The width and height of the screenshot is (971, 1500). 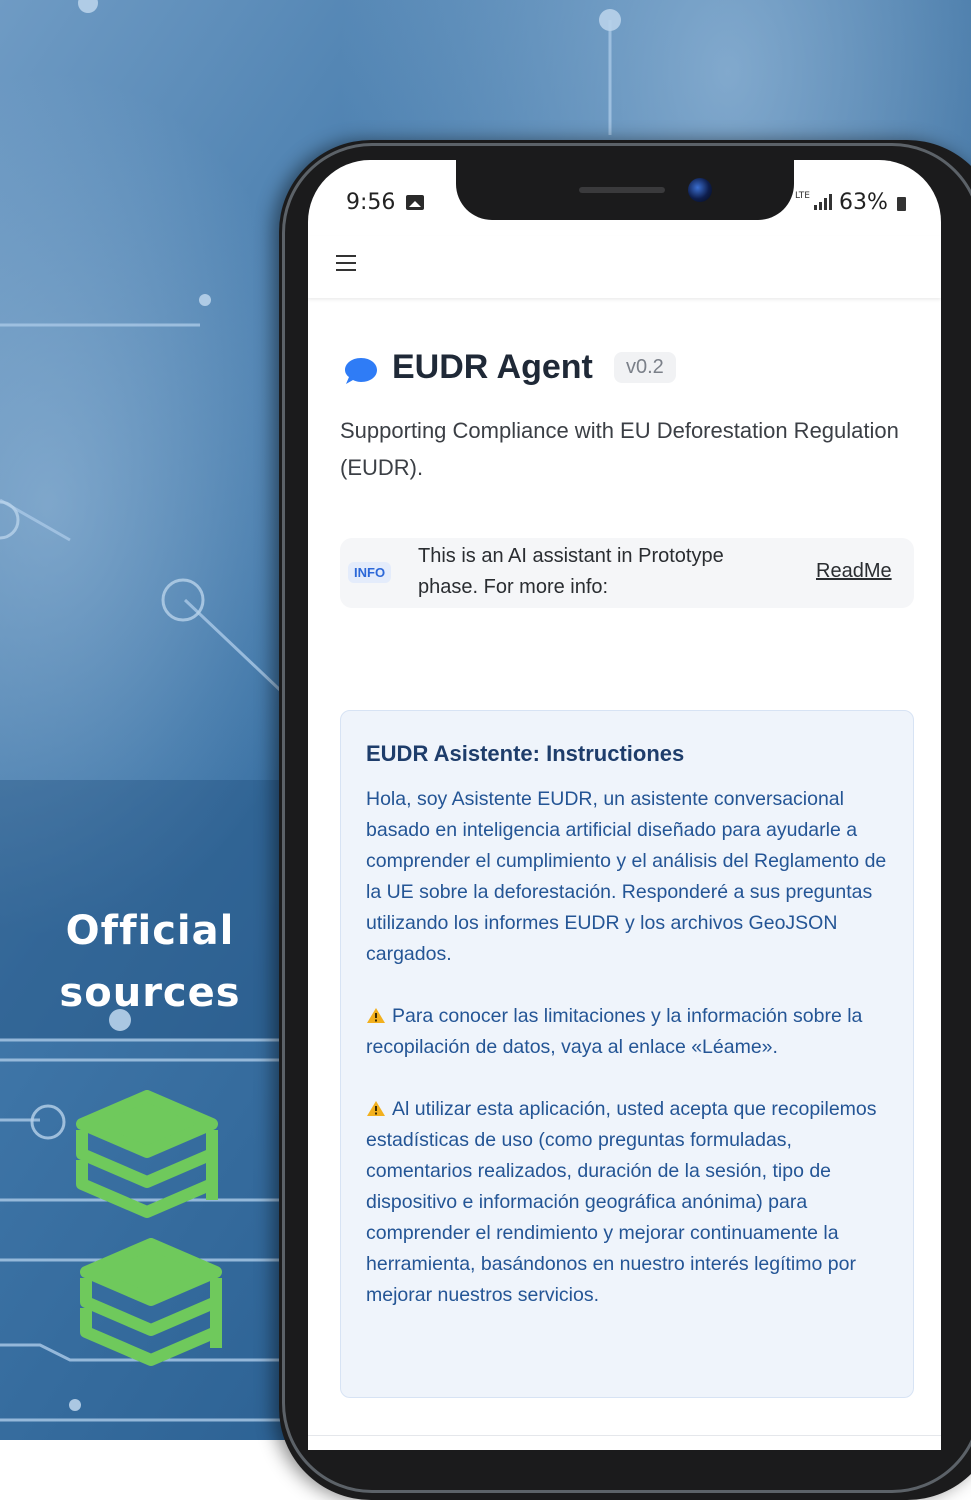 What do you see at coordinates (361, 371) in the screenshot?
I see `chat-bubble-icon` at bounding box center [361, 371].